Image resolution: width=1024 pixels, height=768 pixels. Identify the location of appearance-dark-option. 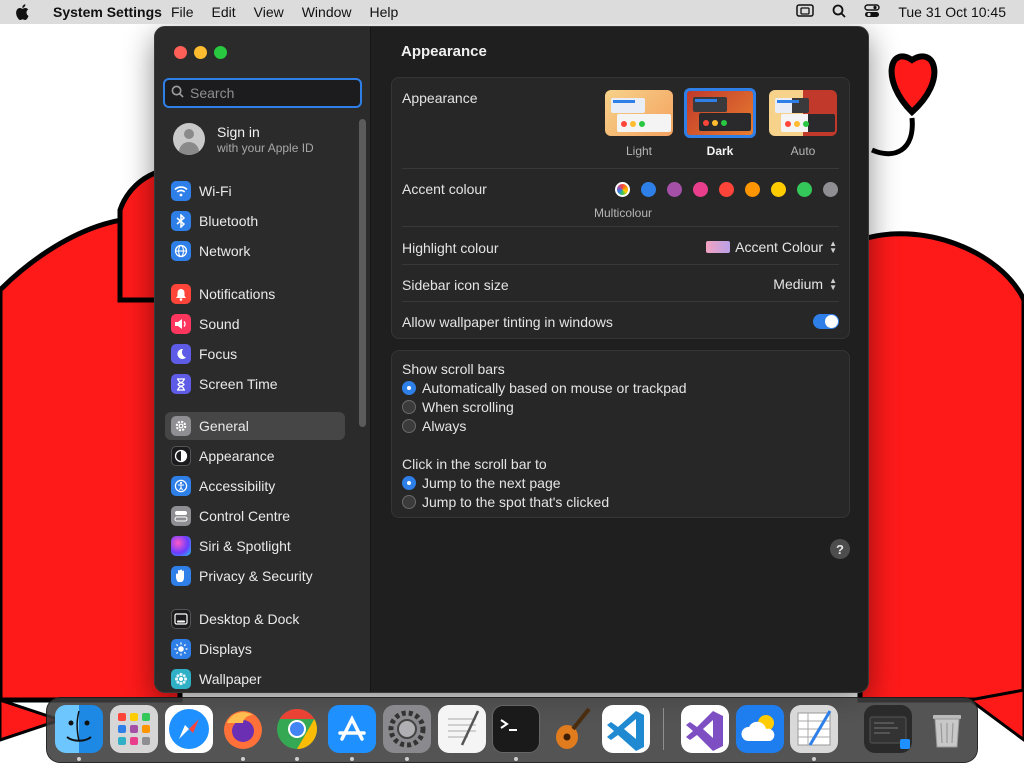
(720, 113).